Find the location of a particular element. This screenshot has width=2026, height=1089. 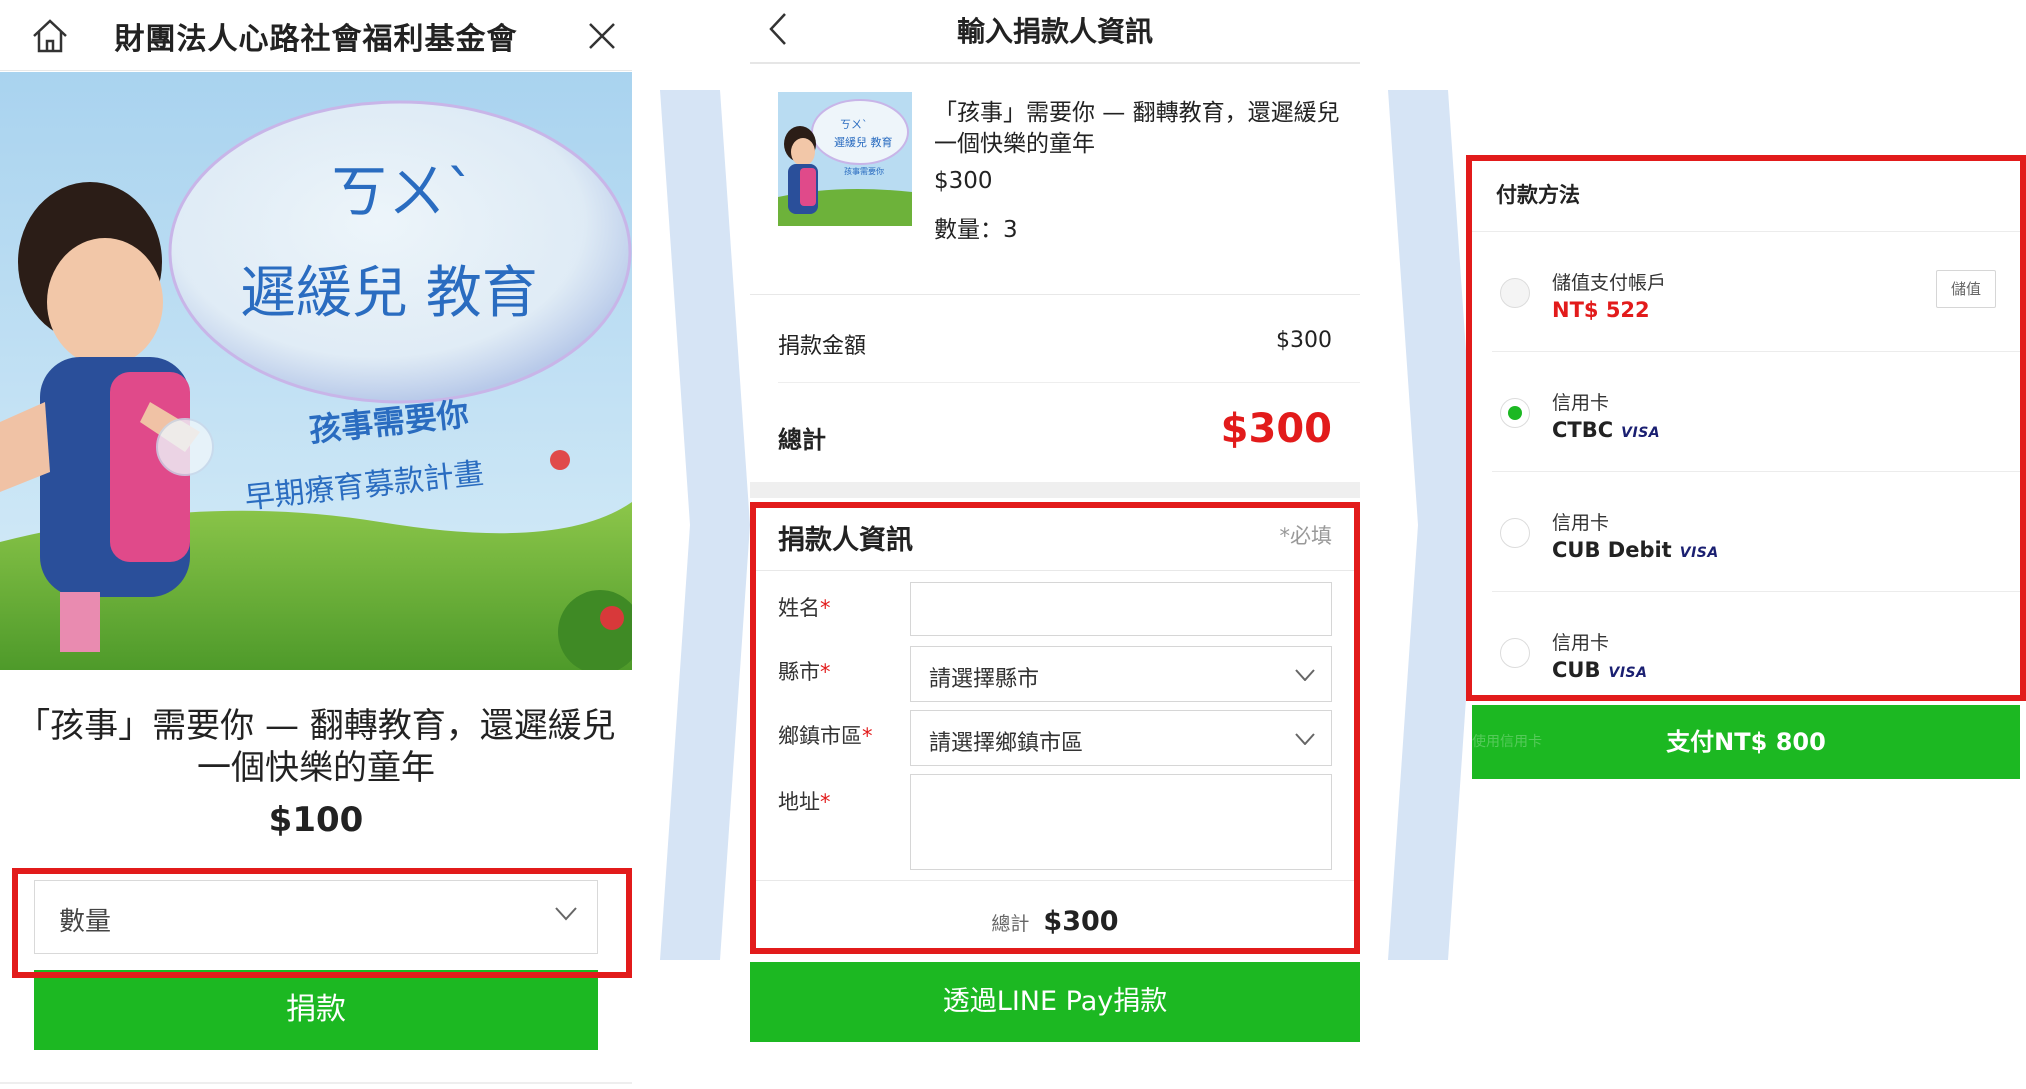

product-quantity: 數量：3 is located at coordinates (976, 230).